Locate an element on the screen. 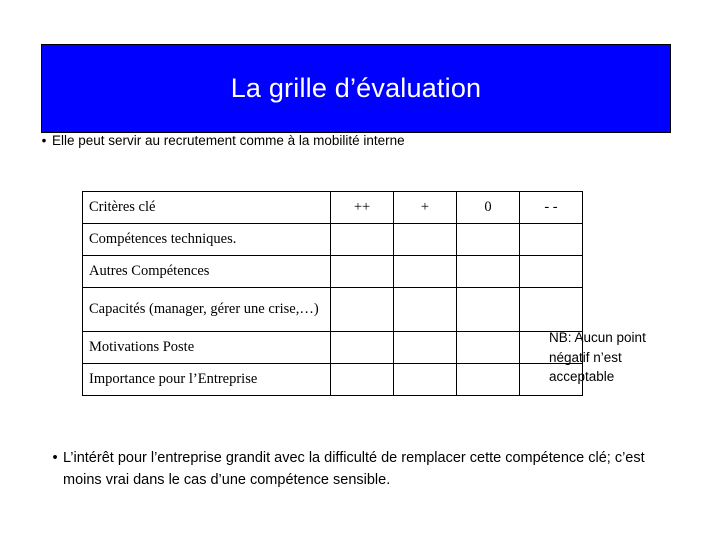 This screenshot has width=720, height=540. table-header-row: Critères clé ++ + 0 - - is located at coordinates (332, 207).